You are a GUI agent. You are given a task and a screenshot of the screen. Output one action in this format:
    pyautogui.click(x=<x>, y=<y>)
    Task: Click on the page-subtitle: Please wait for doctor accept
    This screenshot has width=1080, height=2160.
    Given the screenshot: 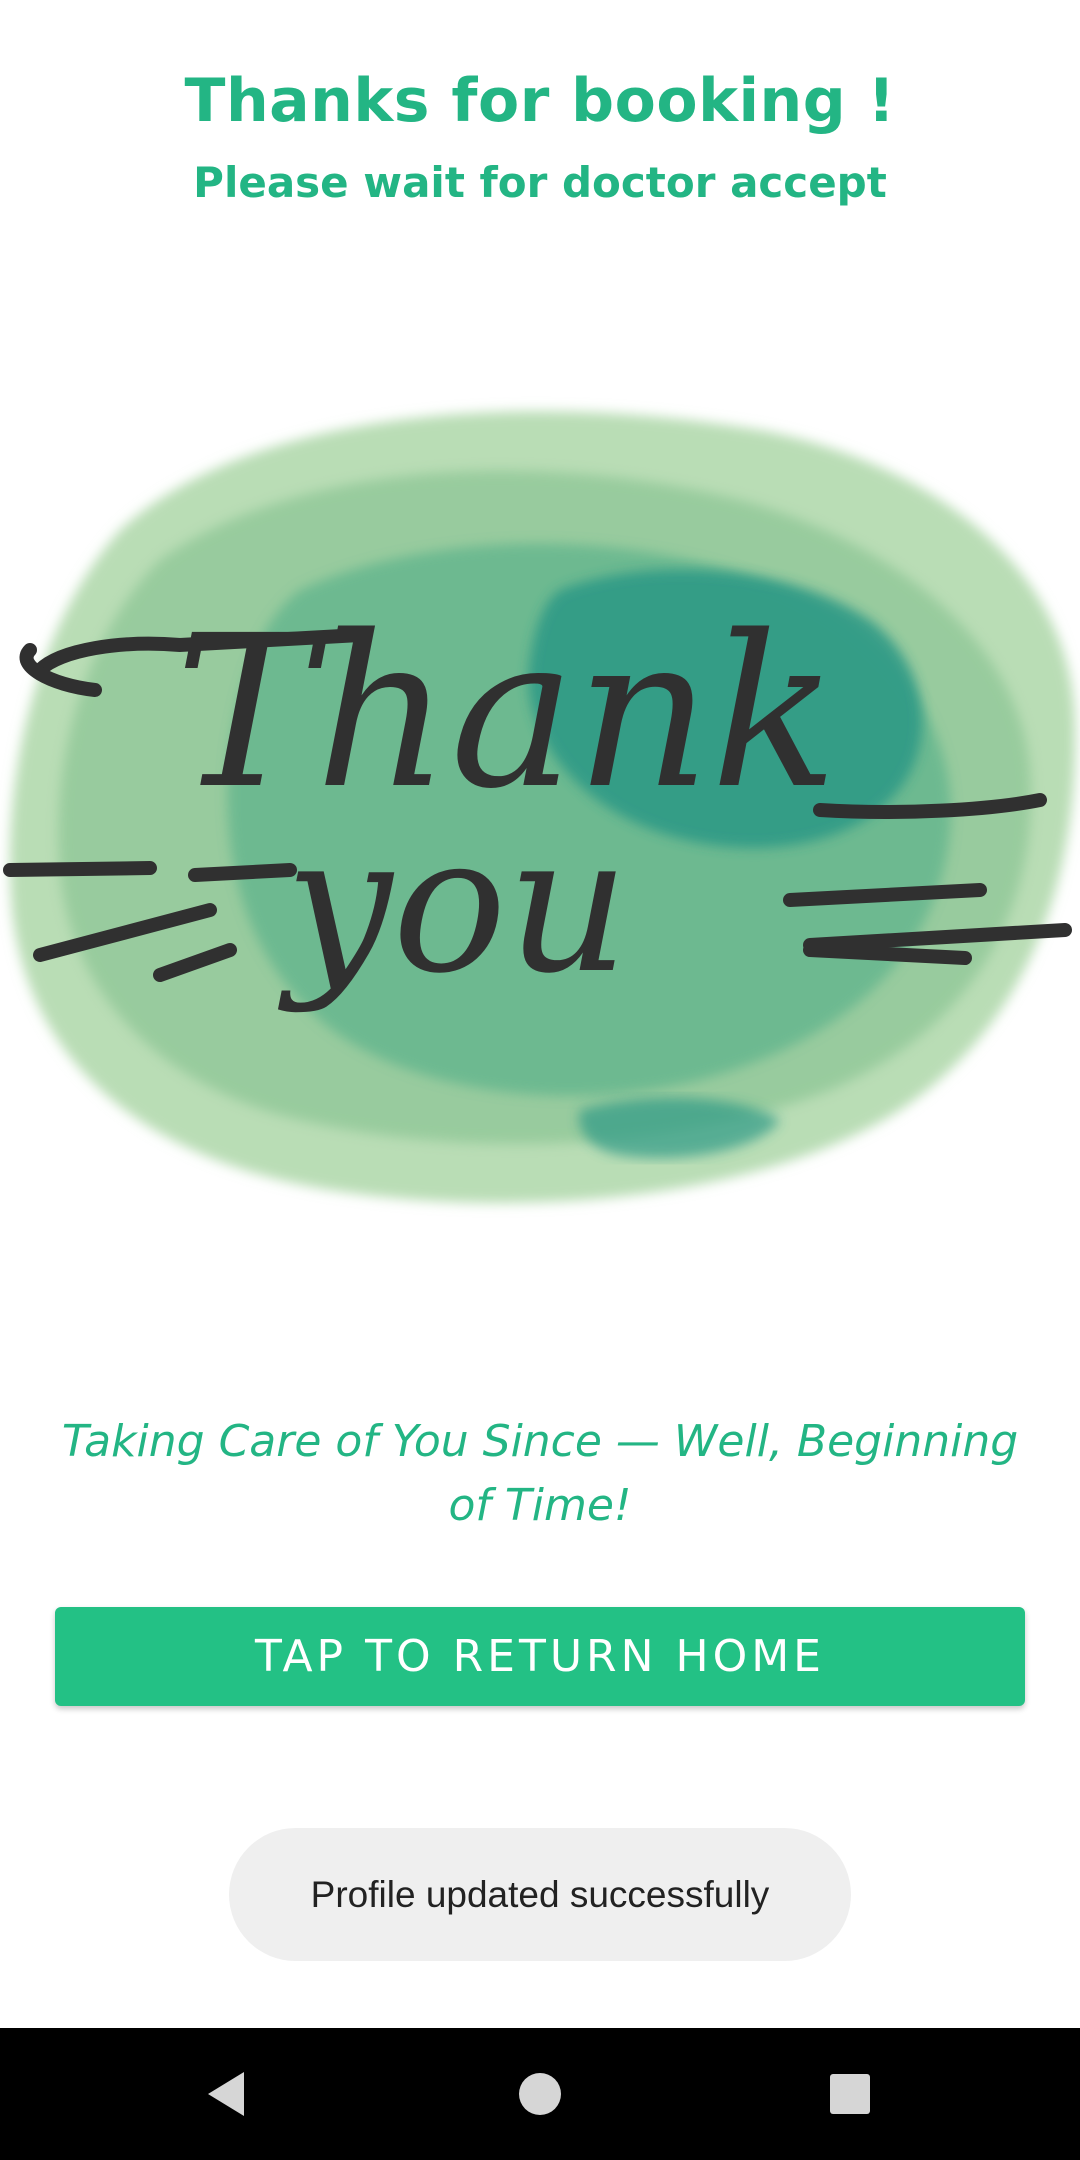 What is the action you would take?
    pyautogui.click(x=540, y=182)
    